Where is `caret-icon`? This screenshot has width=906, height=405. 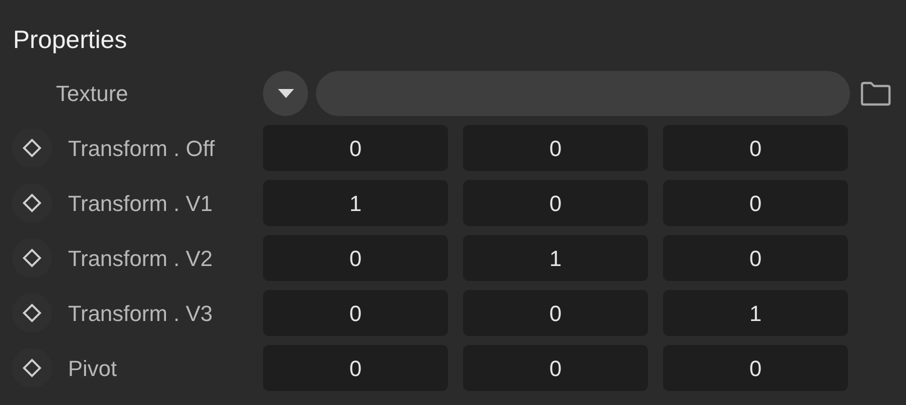 caret-icon is located at coordinates (285, 93).